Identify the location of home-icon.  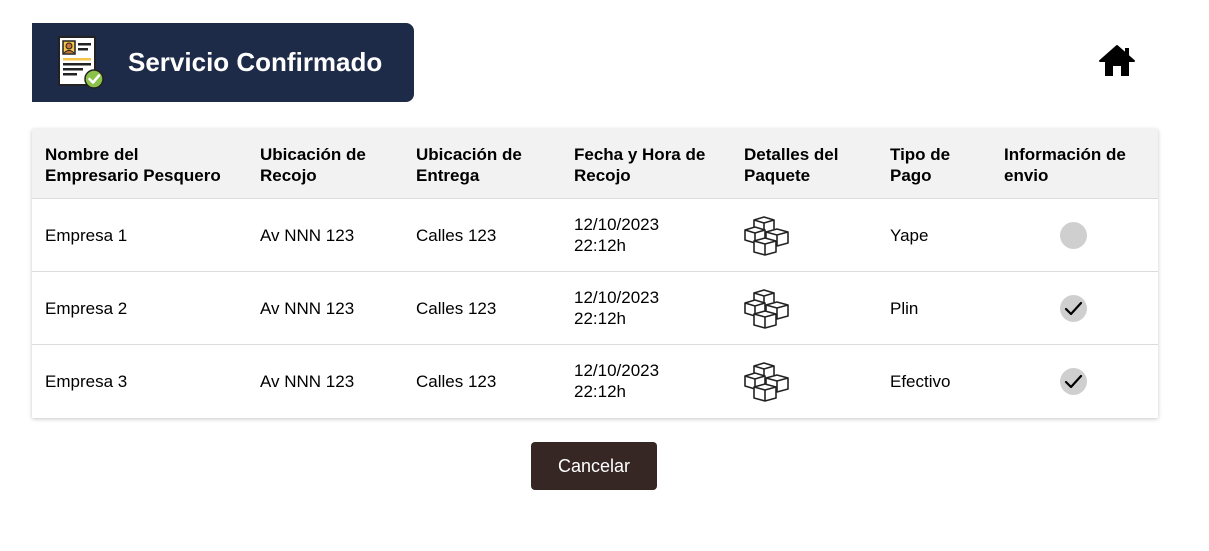
(1117, 61).